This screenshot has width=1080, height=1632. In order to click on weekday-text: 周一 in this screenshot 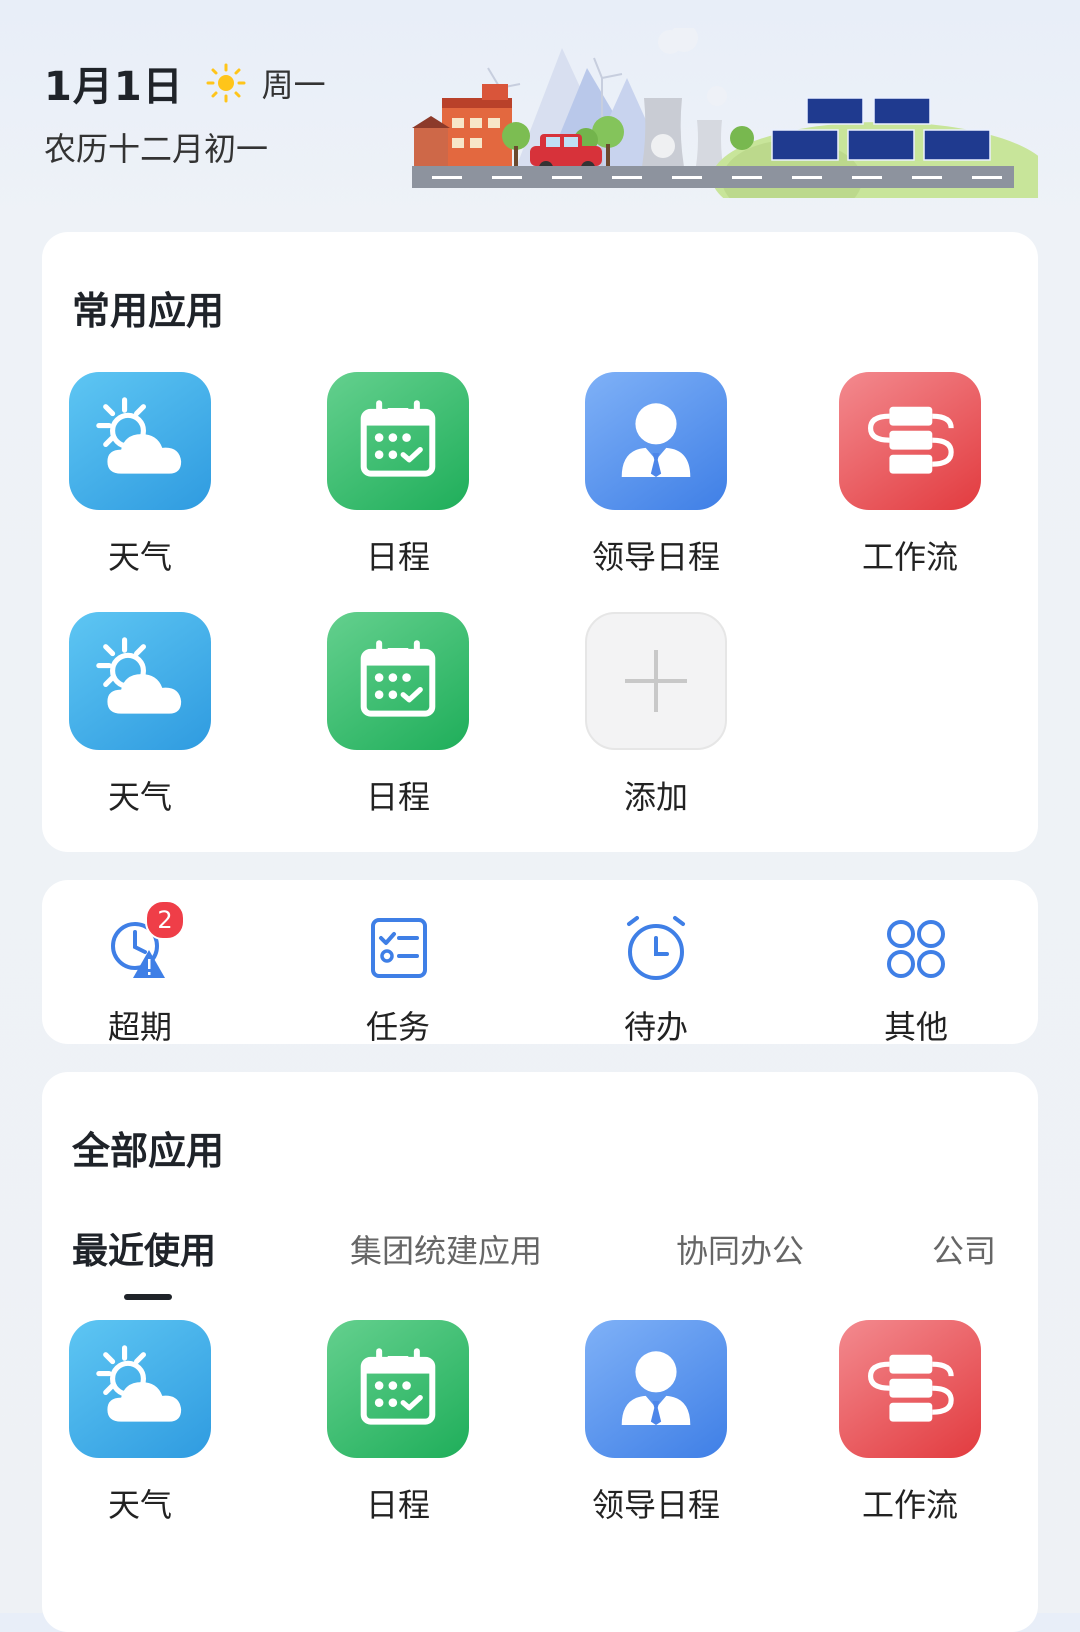, I will do `click(293, 85)`.